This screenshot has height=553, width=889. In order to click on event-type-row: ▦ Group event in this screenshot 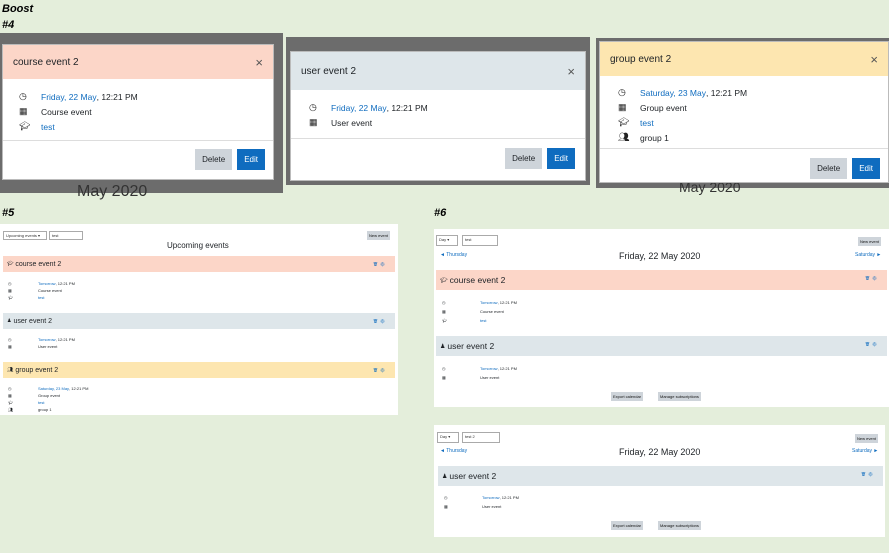, I will do `click(34, 395)`.